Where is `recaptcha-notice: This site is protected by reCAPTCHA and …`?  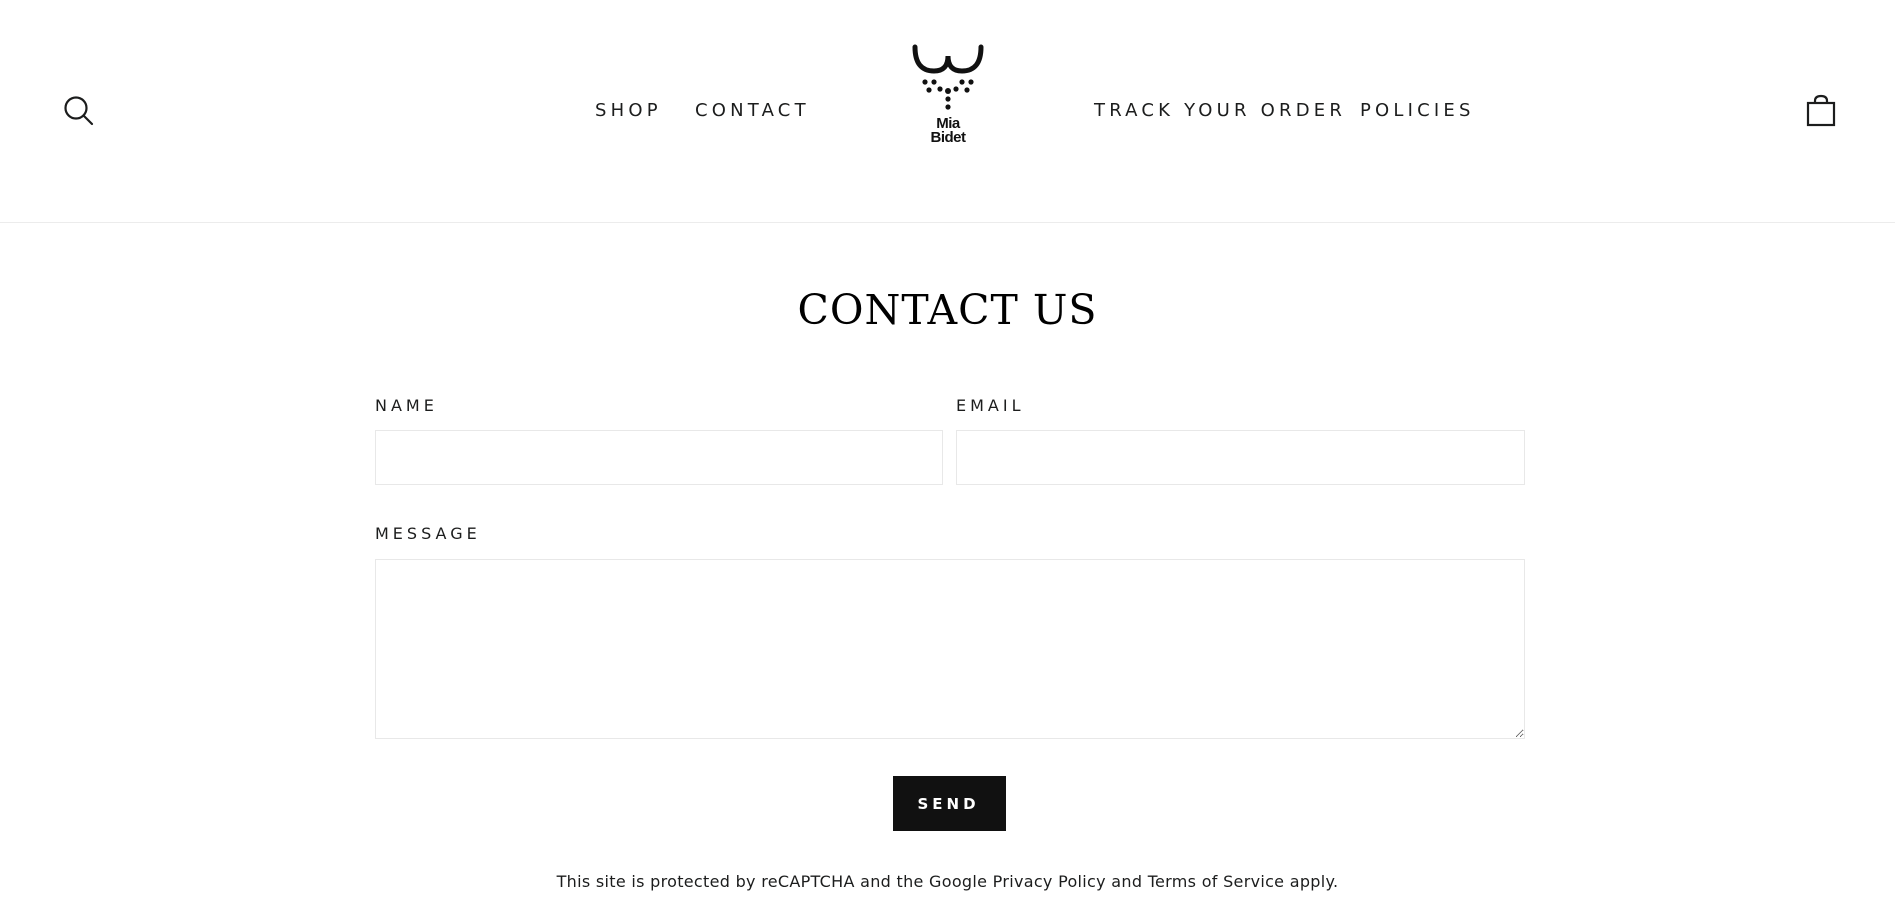
recaptcha-notice: This site is protected by reCAPTCHA and … is located at coordinates (947, 882).